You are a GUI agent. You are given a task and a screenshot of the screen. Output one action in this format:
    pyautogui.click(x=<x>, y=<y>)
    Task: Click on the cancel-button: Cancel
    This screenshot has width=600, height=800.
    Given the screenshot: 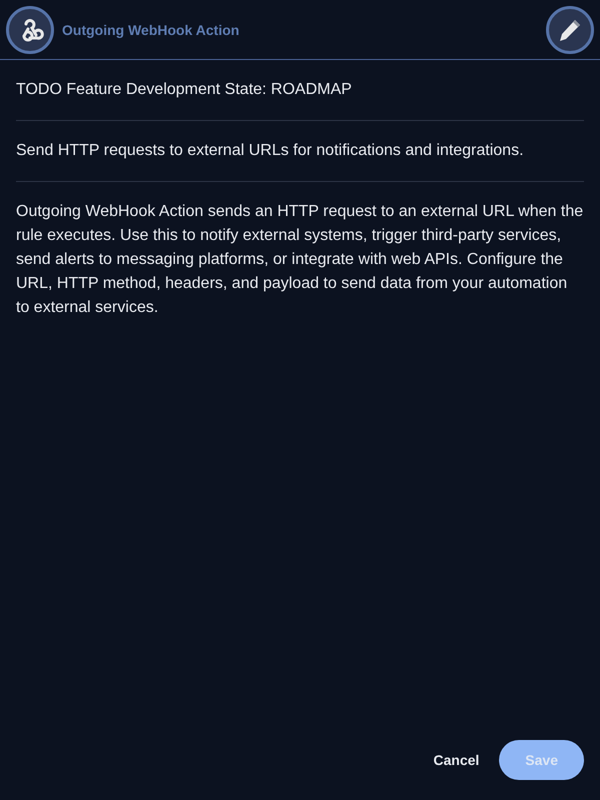 What is the action you would take?
    pyautogui.click(x=456, y=760)
    